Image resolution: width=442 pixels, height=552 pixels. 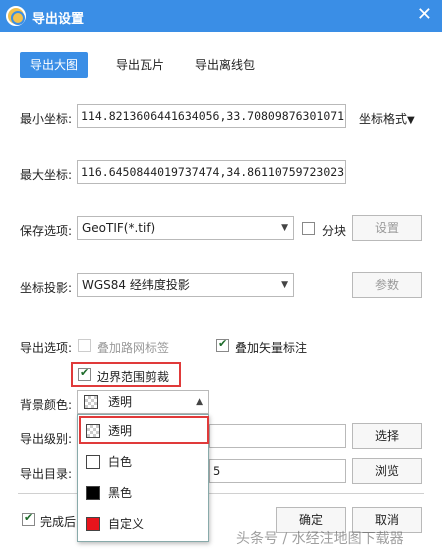 What do you see at coordinates (143, 493) in the screenshot?
I see `bg-option-black: 黑色` at bounding box center [143, 493].